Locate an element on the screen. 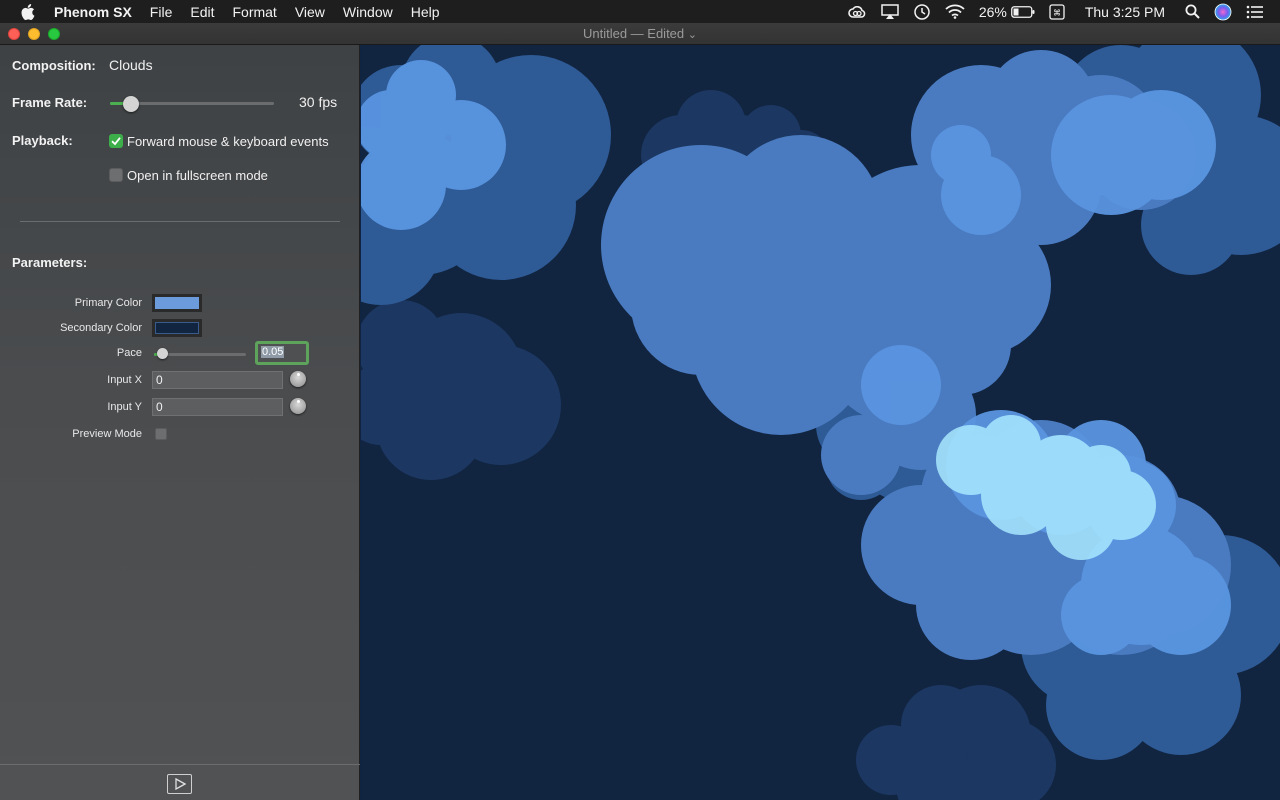  menu-format: Format is located at coordinates (254, 12).